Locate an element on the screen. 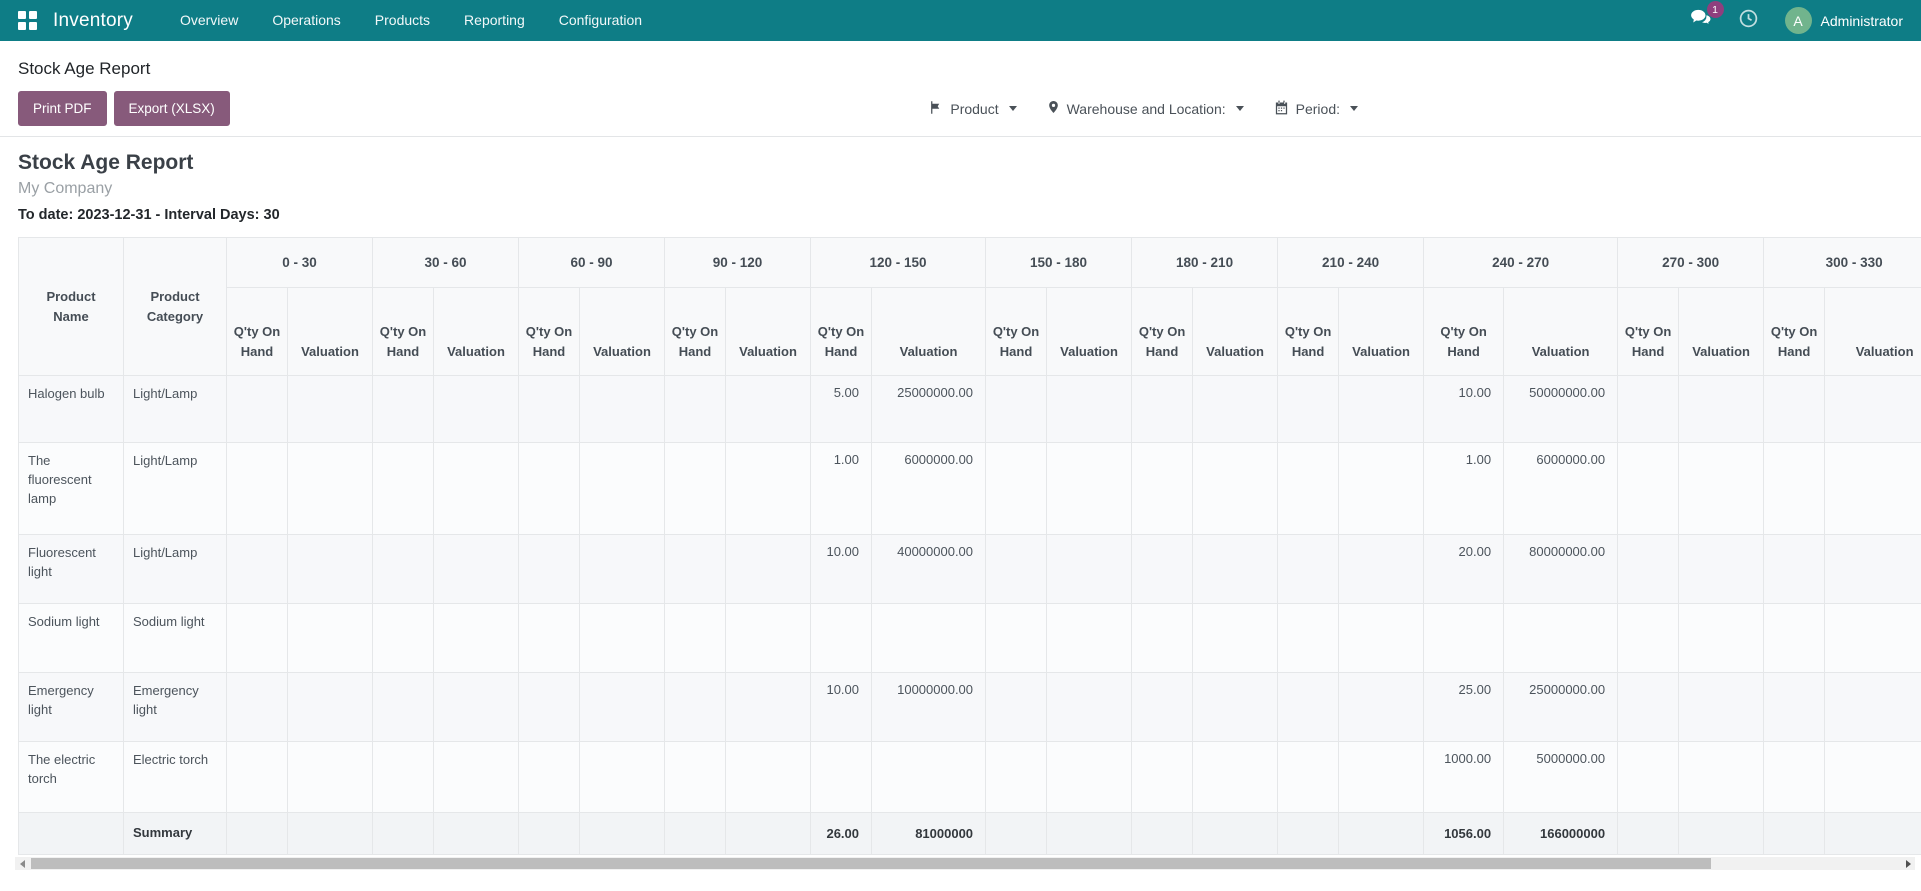  app-brand: Inventory is located at coordinates (93, 21).